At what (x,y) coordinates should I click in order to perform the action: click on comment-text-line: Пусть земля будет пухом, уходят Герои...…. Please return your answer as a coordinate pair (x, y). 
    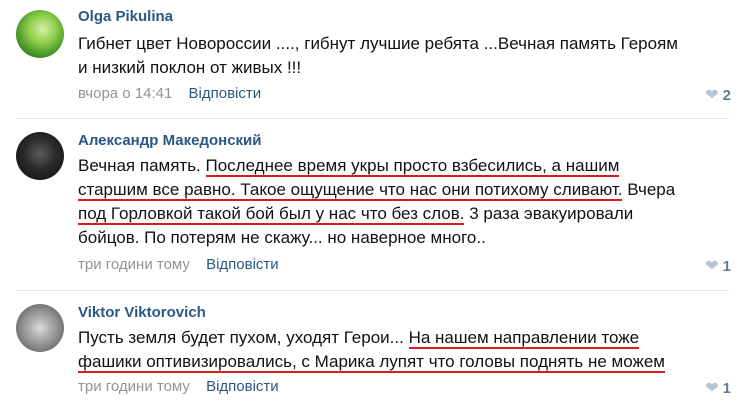
    Looking at the image, I should click on (403, 338).